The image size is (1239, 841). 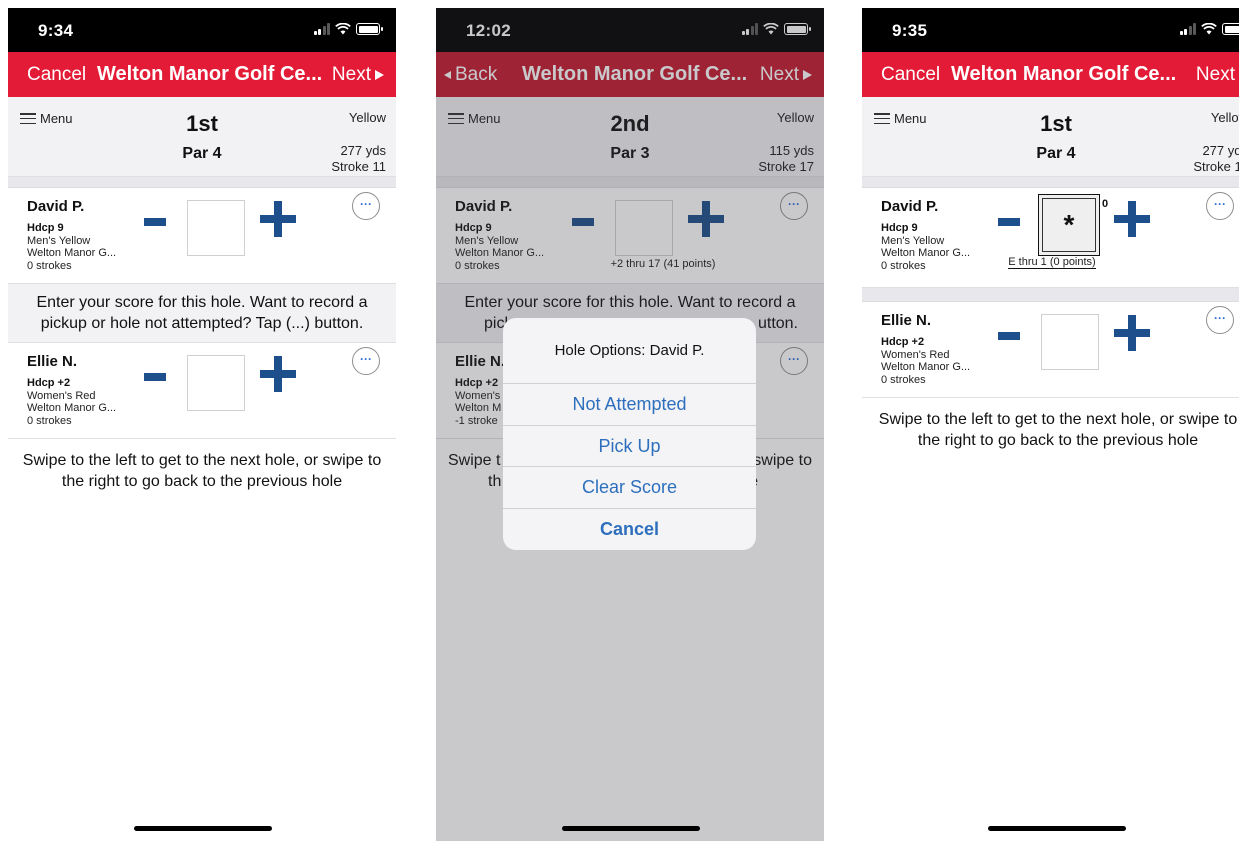 What do you see at coordinates (629, 488) in the screenshot?
I see `clear-score-button: Clear Score` at bounding box center [629, 488].